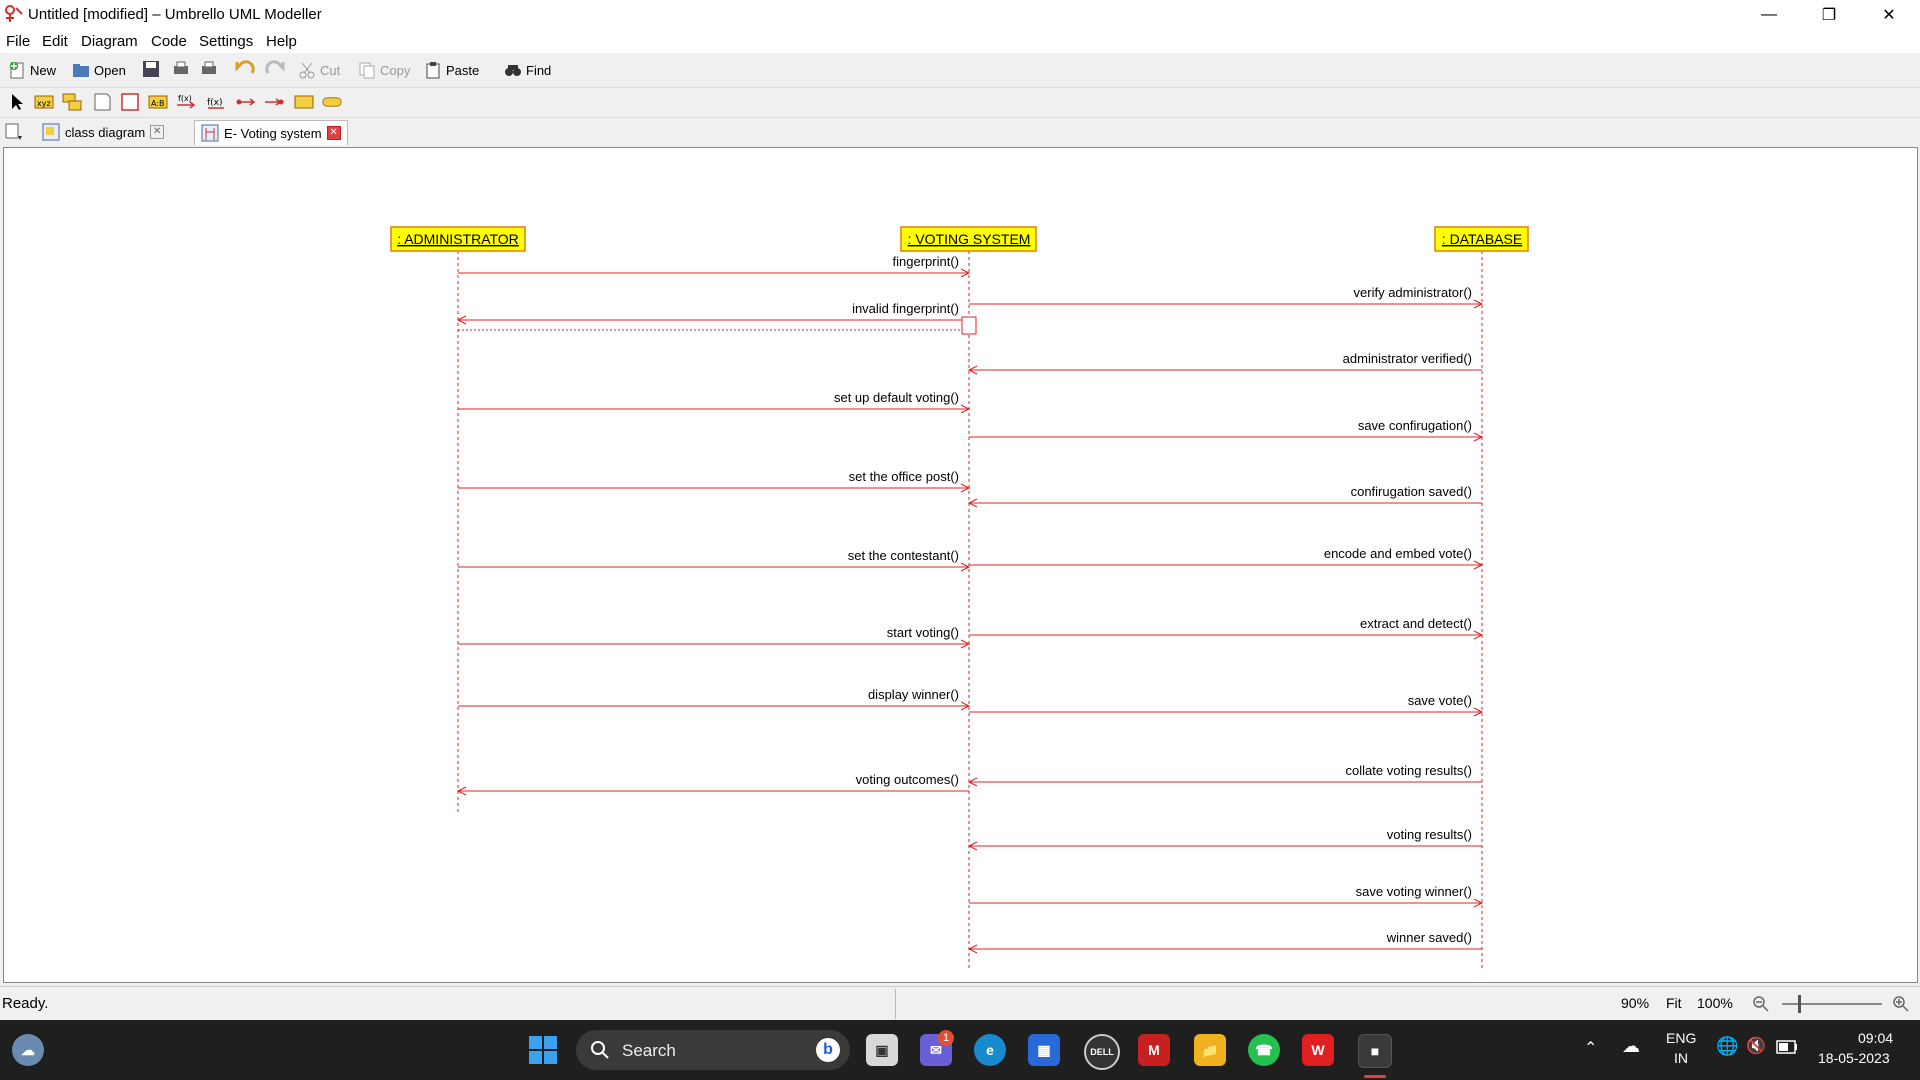  I want to click on message-label: voting results(), so click(1429, 834).